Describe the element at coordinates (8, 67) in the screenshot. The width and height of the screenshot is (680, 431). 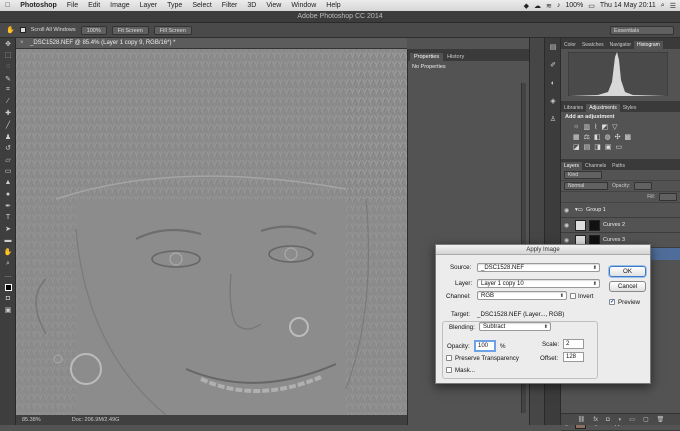
I see `lasso-tool-icon: ◌` at that location.